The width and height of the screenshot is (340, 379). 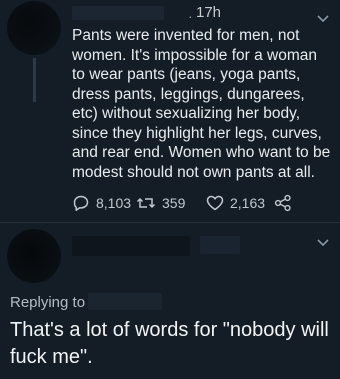 What do you see at coordinates (203, 203) in the screenshot?
I see `tweet-actions: 8,103 359 2,163` at bounding box center [203, 203].